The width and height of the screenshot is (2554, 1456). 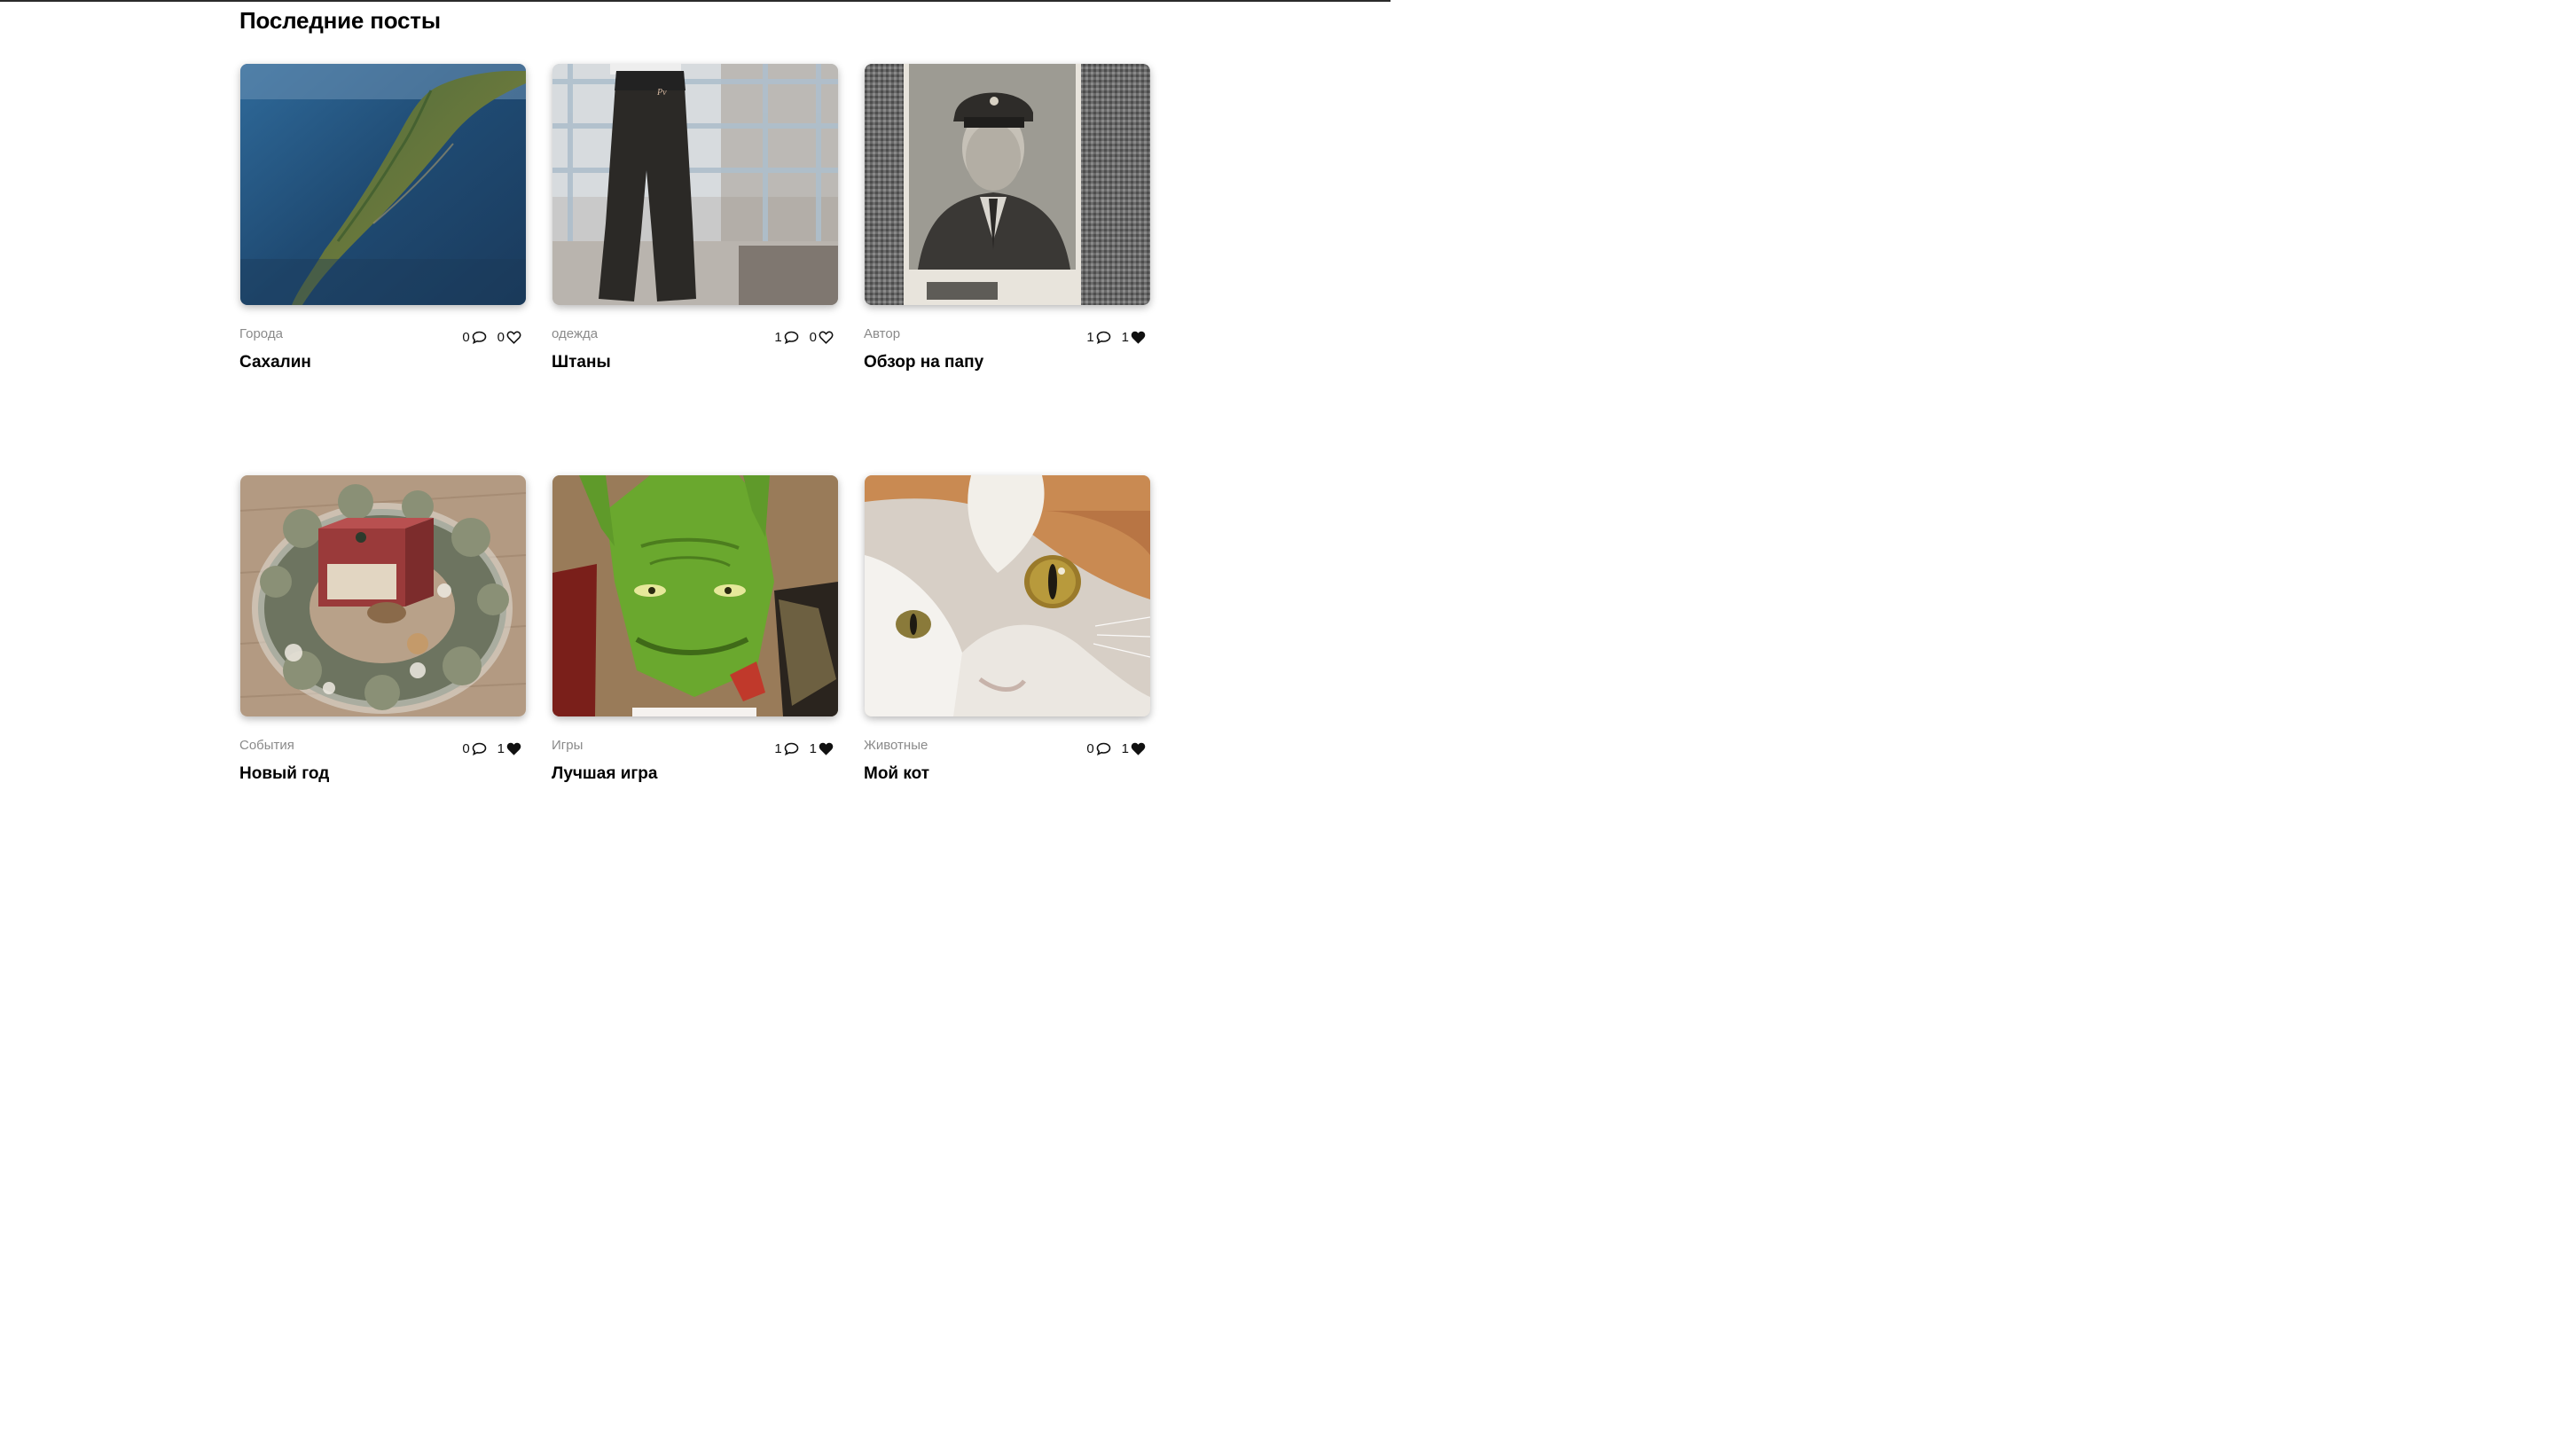 I want to click on post-title: Обзор на папу, so click(x=923, y=362).